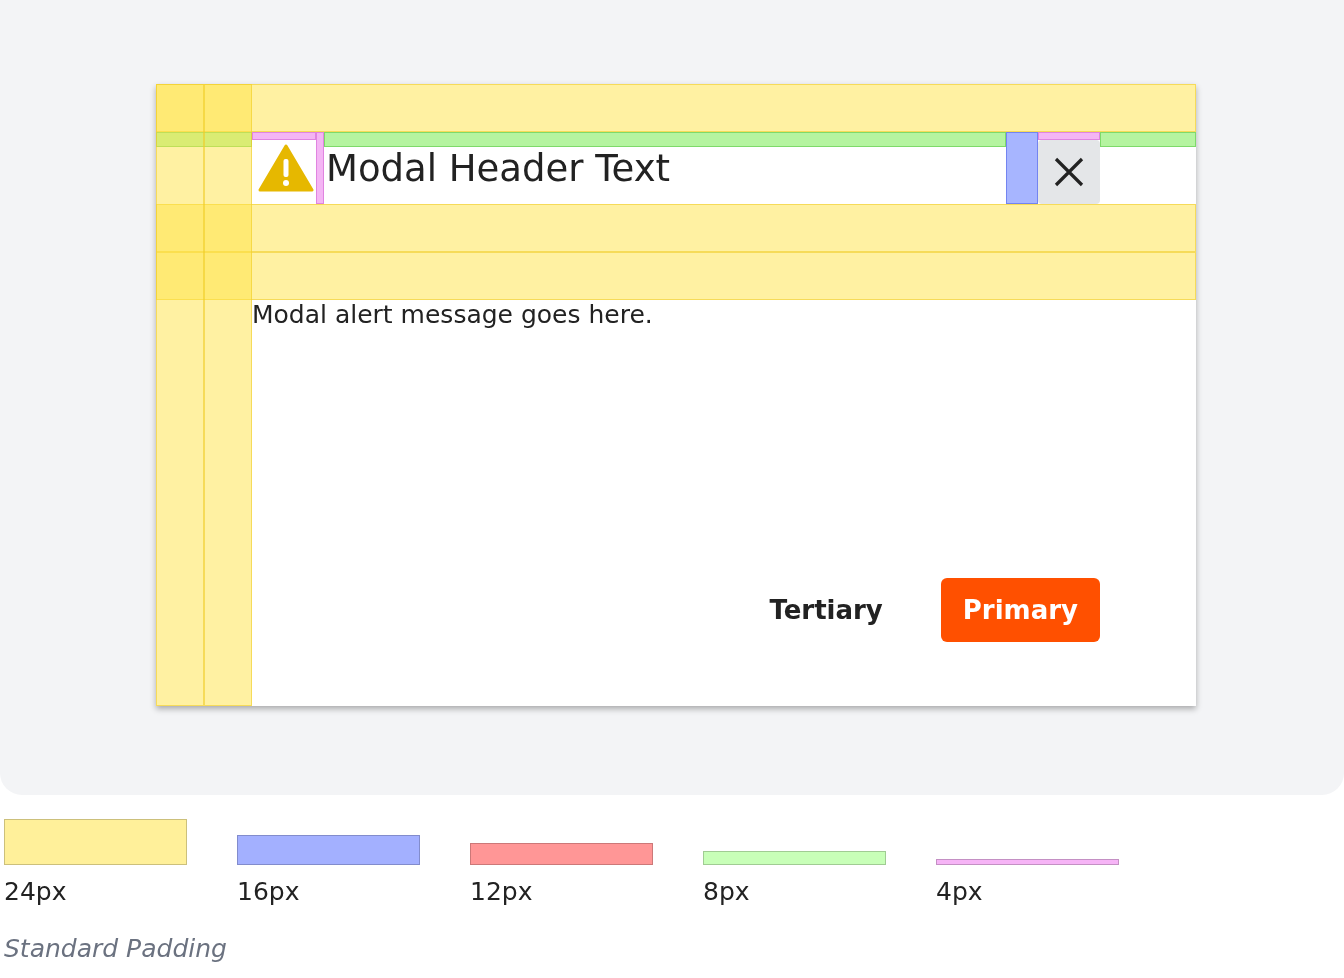 This screenshot has height=978, width=1344. I want to click on swatch-label: 12px, so click(502, 891).